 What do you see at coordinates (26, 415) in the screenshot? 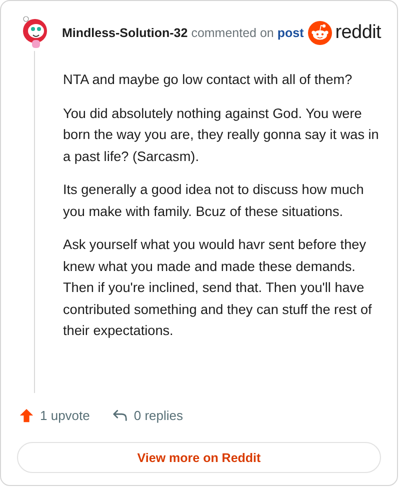
I see `upvote-arrow-icon` at bounding box center [26, 415].